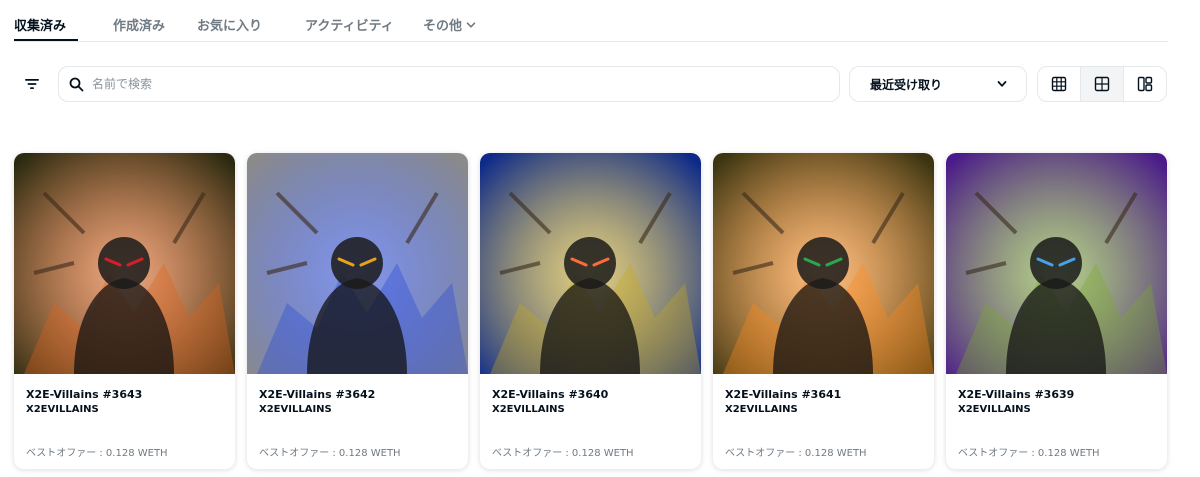 This screenshot has height=477, width=1200. What do you see at coordinates (906, 84) in the screenshot?
I see `sort-label: 最近受け取り` at bounding box center [906, 84].